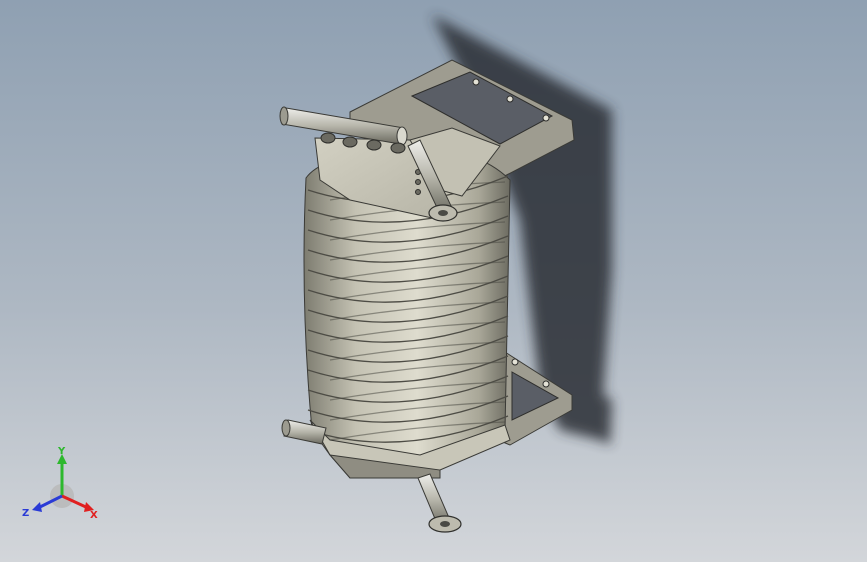 The height and width of the screenshot is (562, 867). Describe the element at coordinates (94, 515) in the screenshot. I see `x-axis-label: X` at that location.